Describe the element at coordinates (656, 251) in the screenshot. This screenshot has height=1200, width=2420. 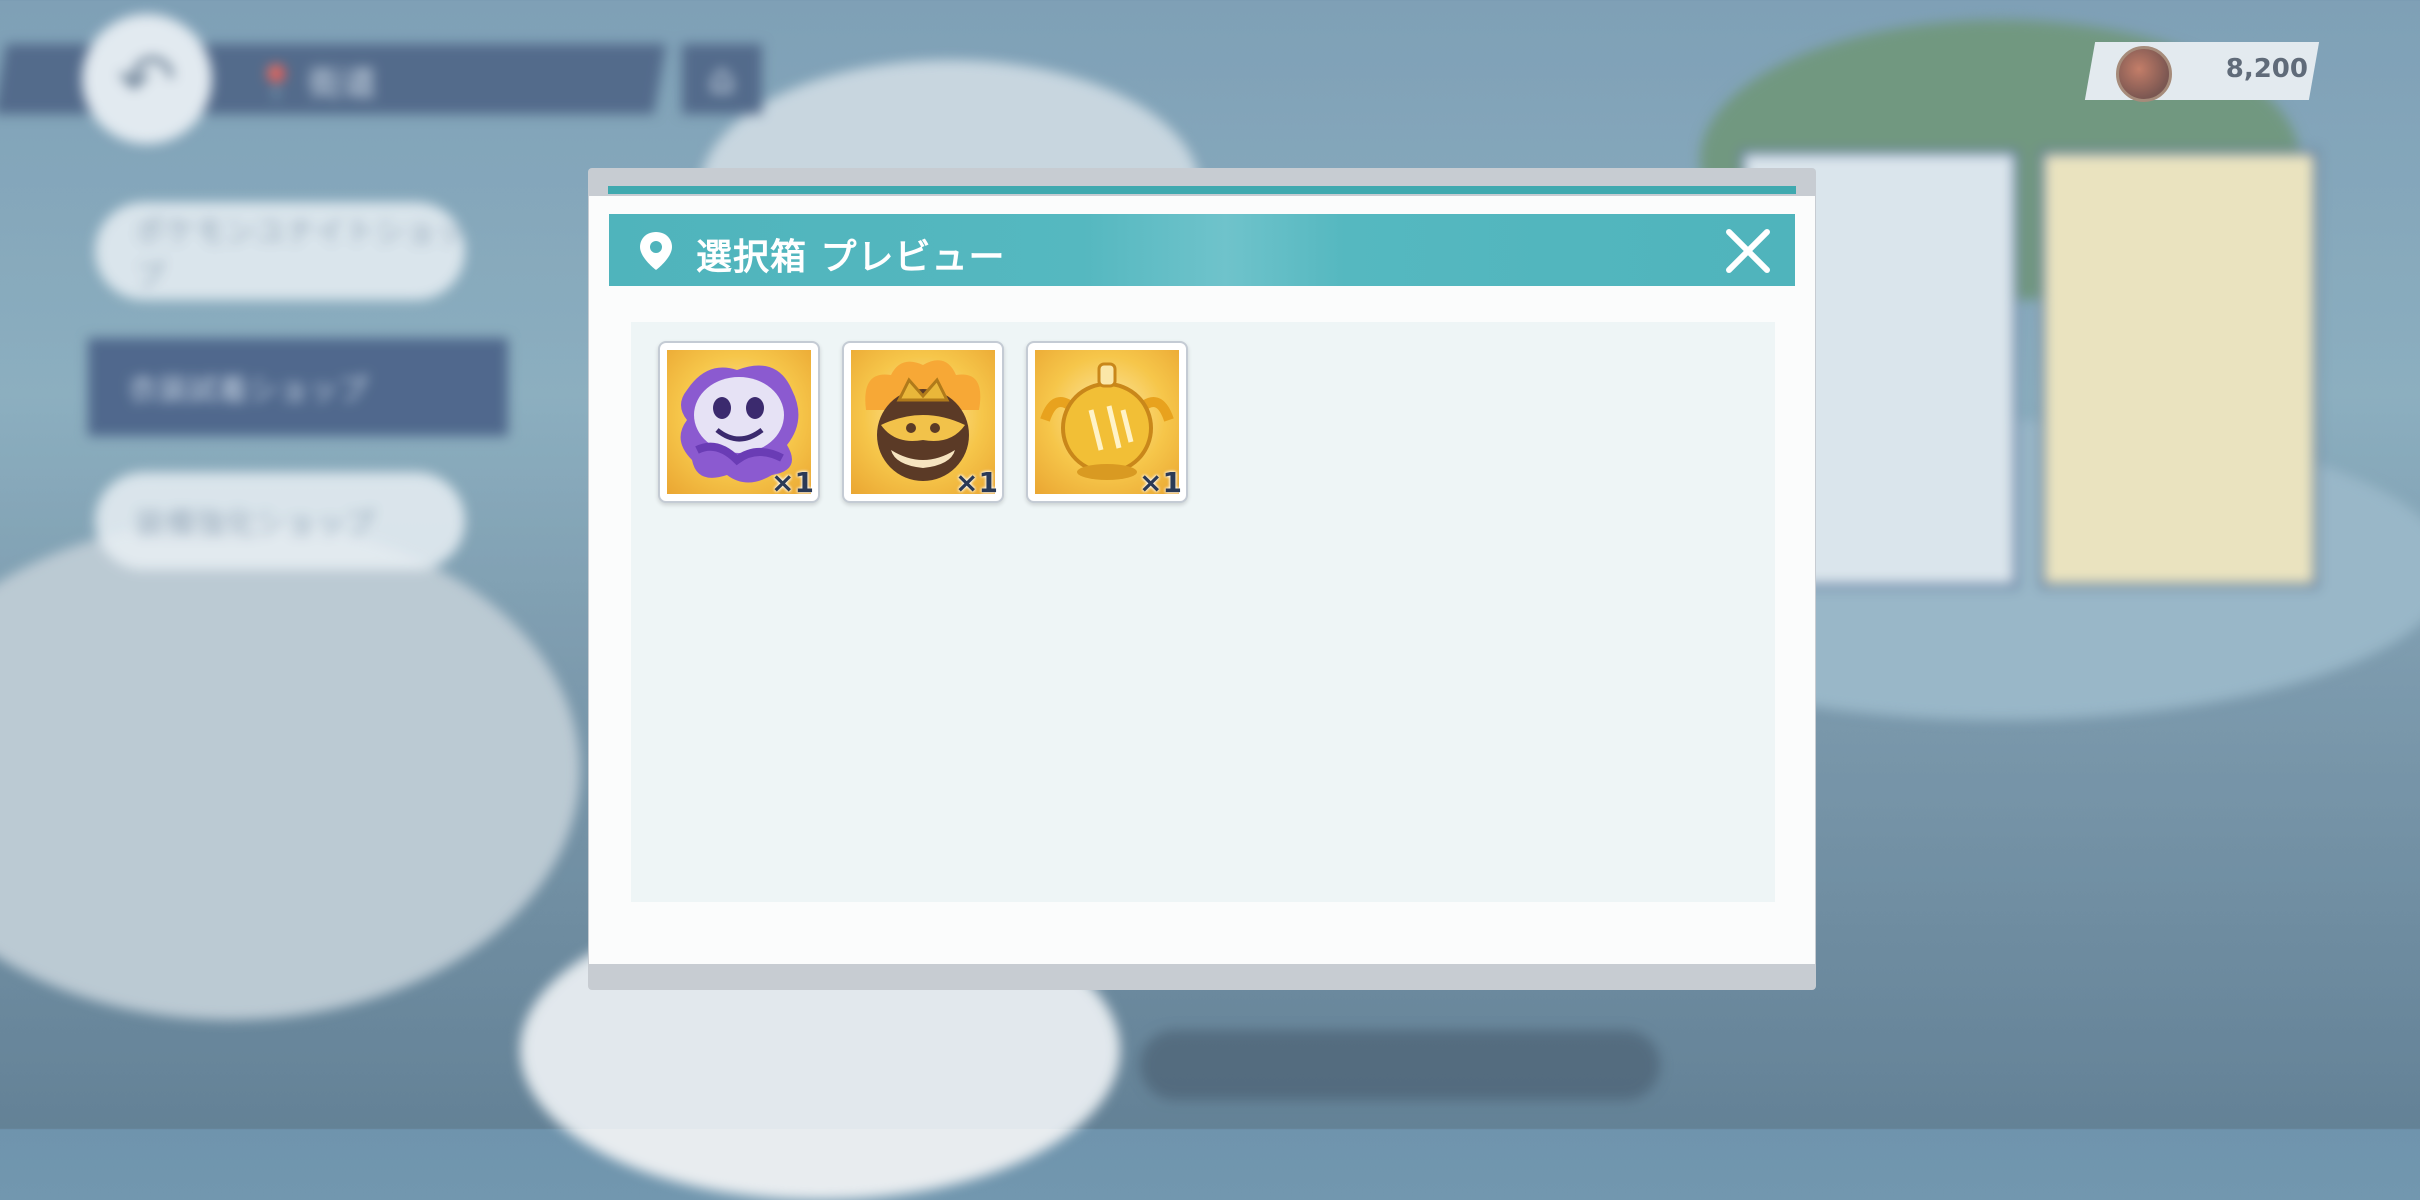
I see `map-pin-icon` at that location.